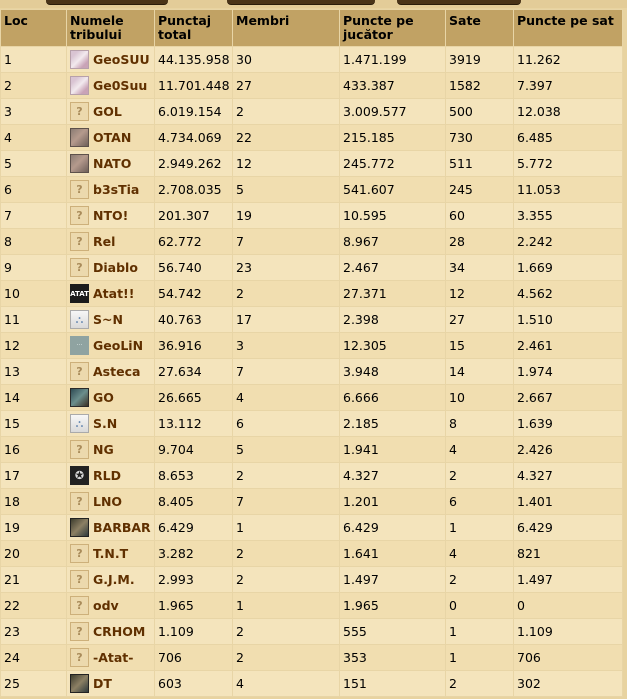 The height and width of the screenshot is (699, 627). What do you see at coordinates (311, 371) in the screenshot?
I see `table-row: 13? Asteca 27.634 7 3.948 14 1.974` at bounding box center [311, 371].